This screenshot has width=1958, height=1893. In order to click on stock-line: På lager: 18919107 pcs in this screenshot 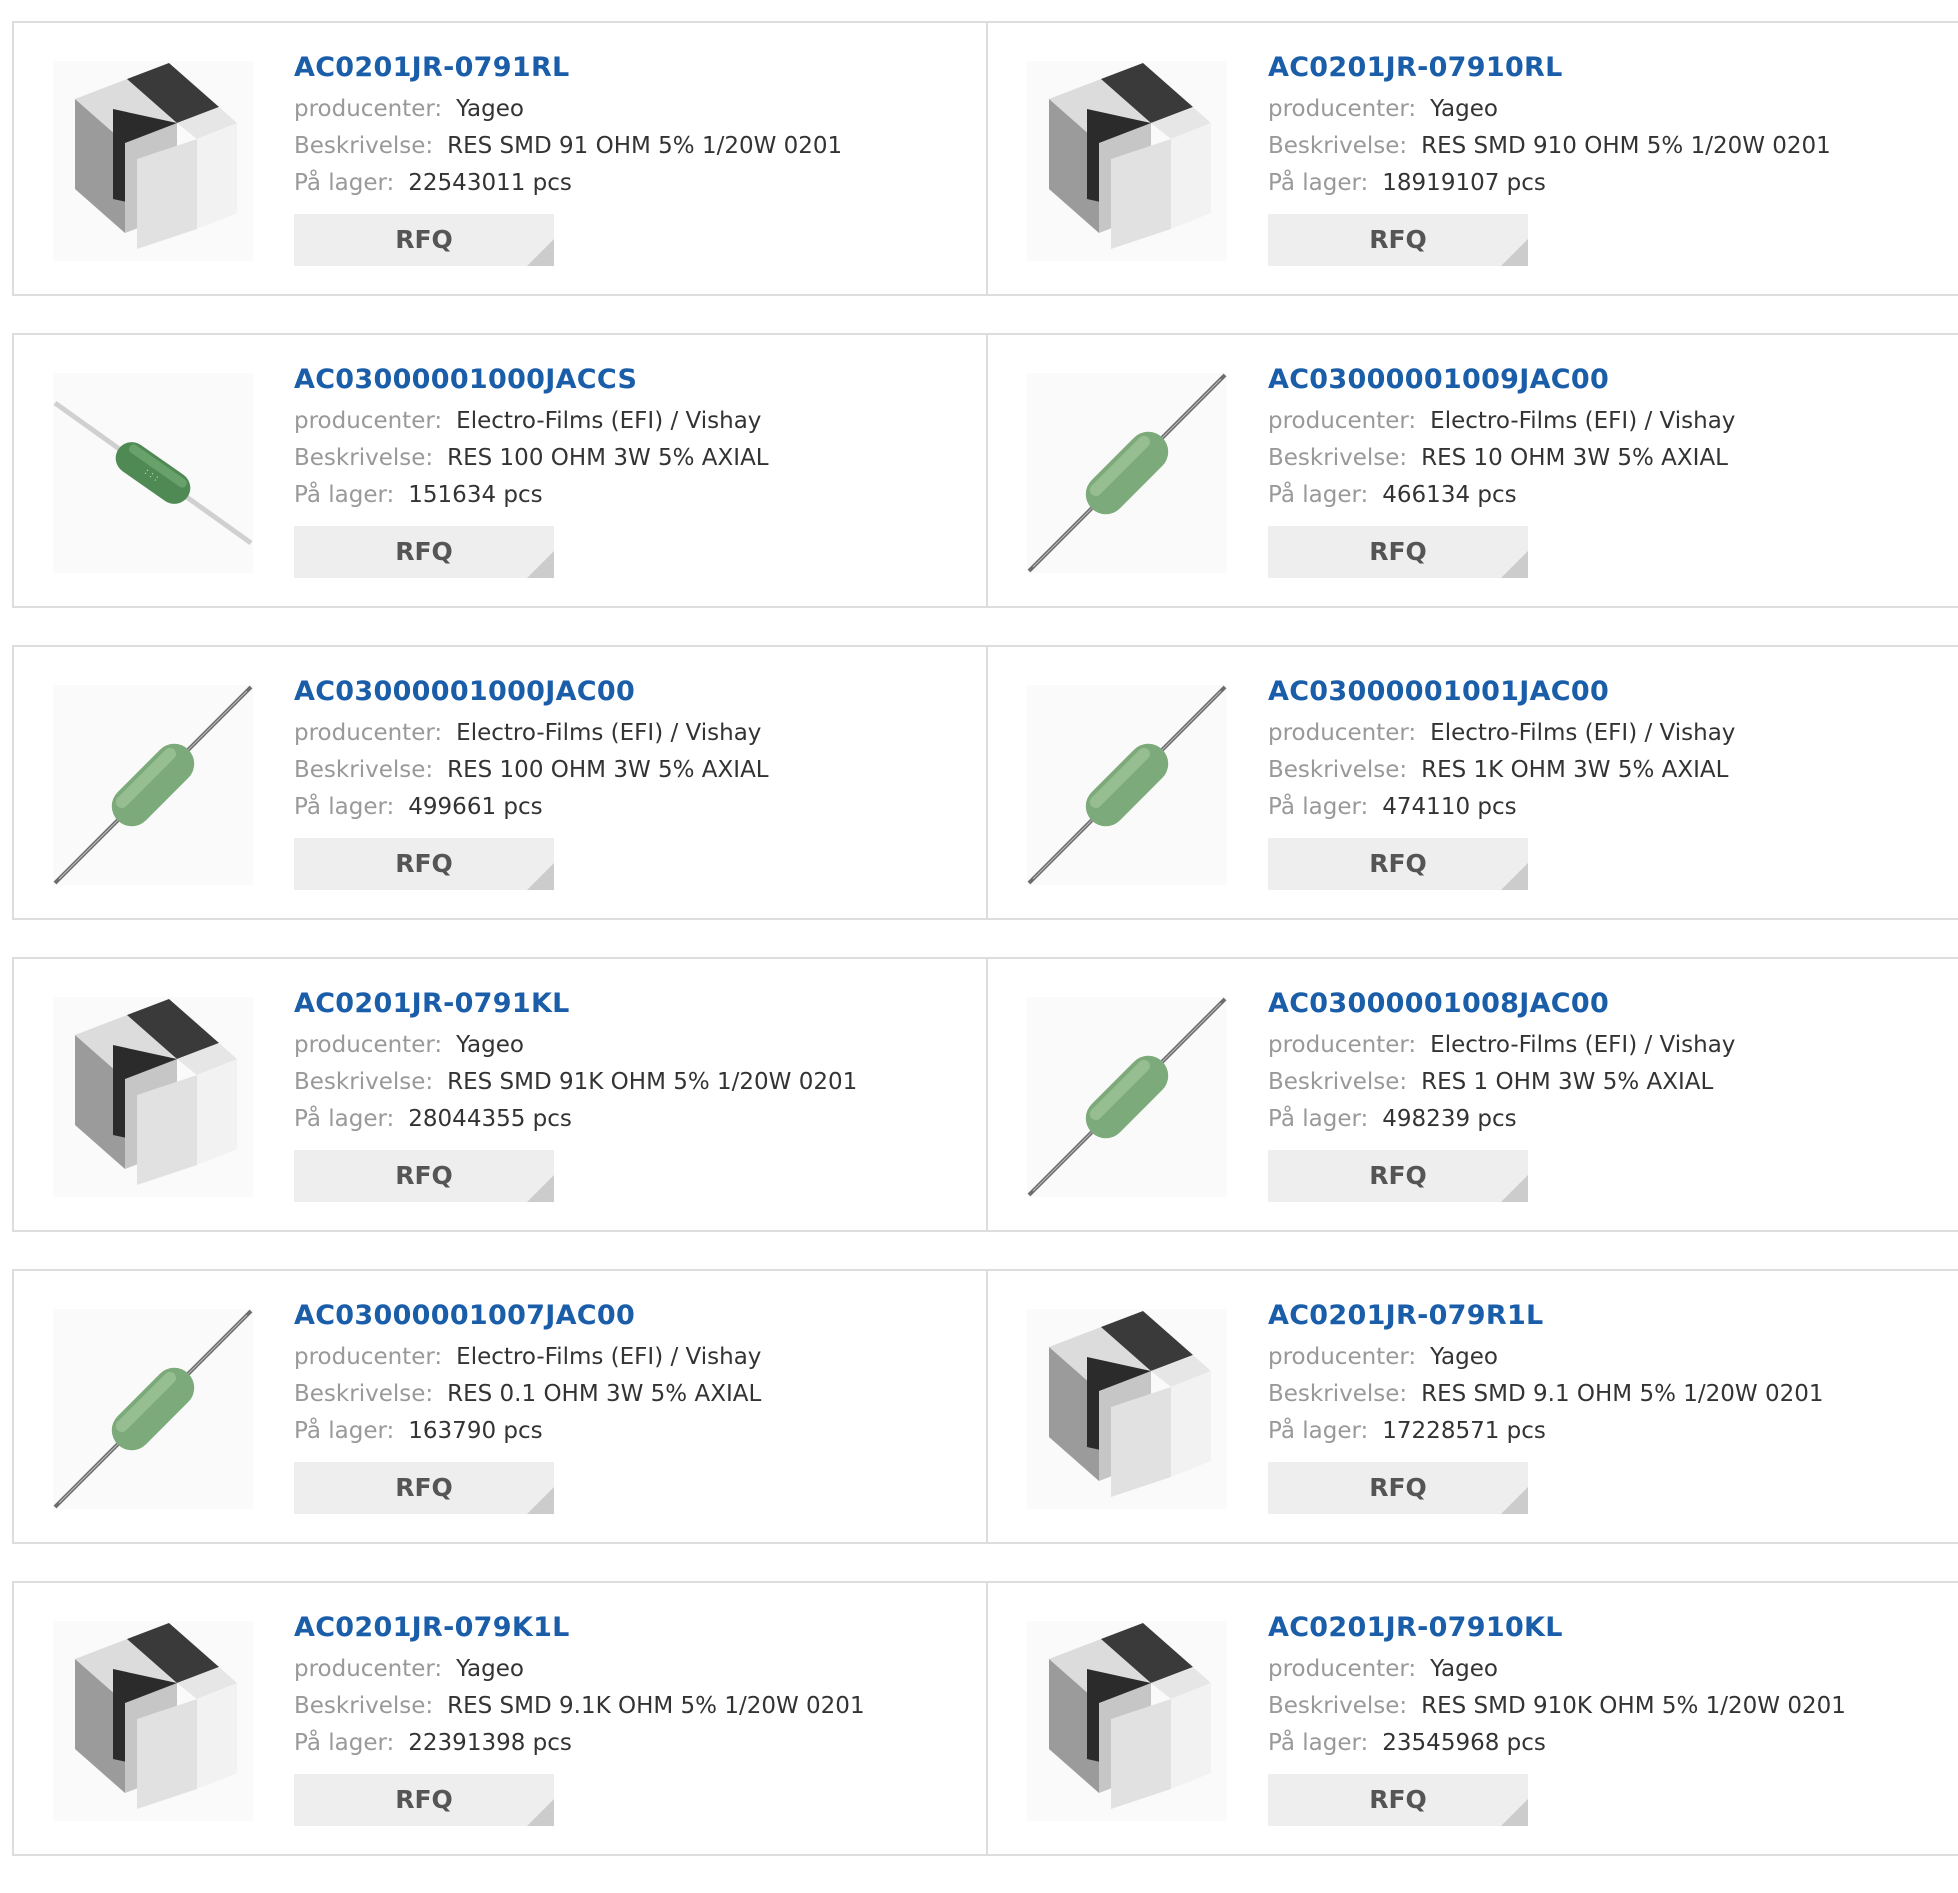, I will do `click(1549, 183)`.